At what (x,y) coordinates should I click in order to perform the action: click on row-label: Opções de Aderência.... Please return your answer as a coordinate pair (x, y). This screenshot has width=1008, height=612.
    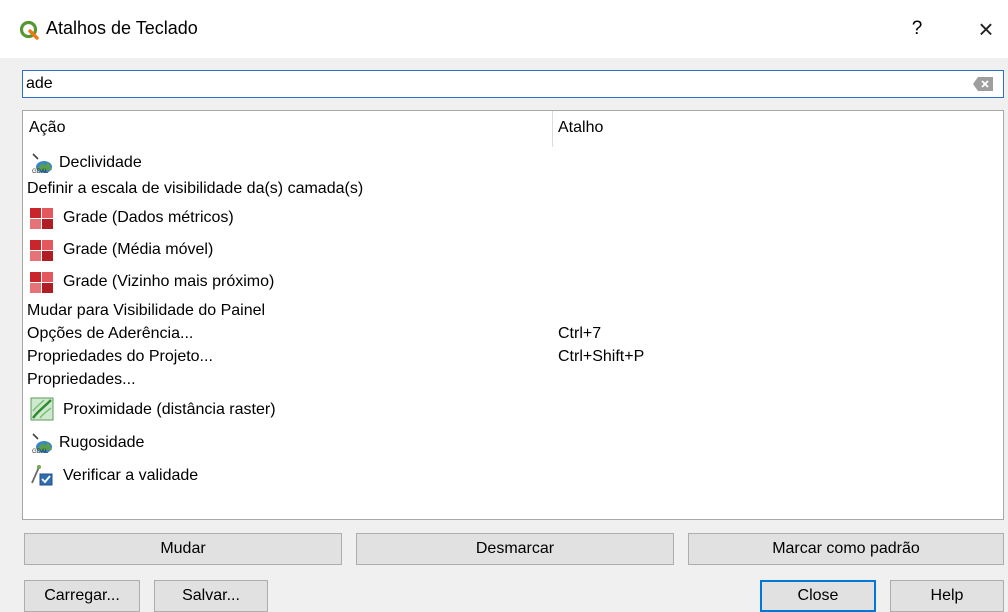
    Looking at the image, I should click on (110, 333).